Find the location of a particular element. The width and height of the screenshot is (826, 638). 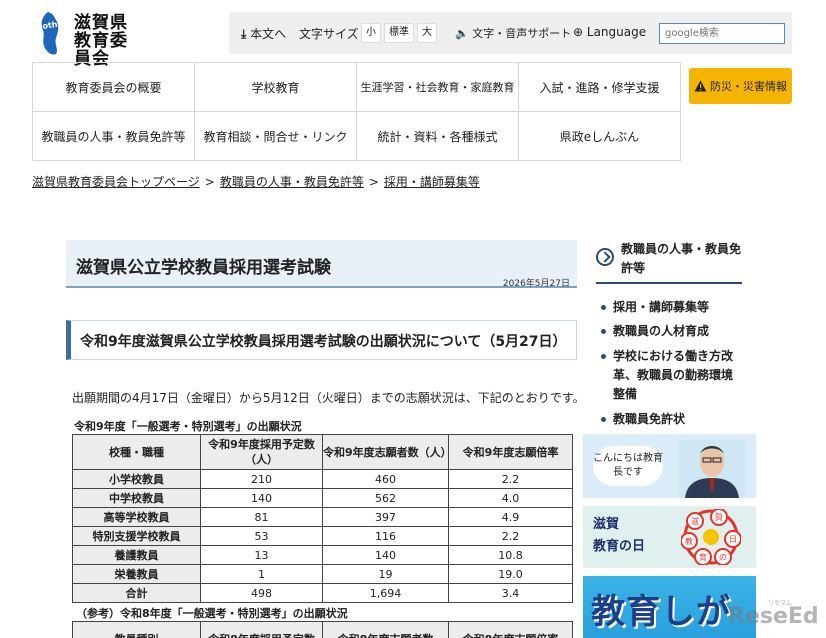

speaker-icon: 🔈 is located at coordinates (462, 33).